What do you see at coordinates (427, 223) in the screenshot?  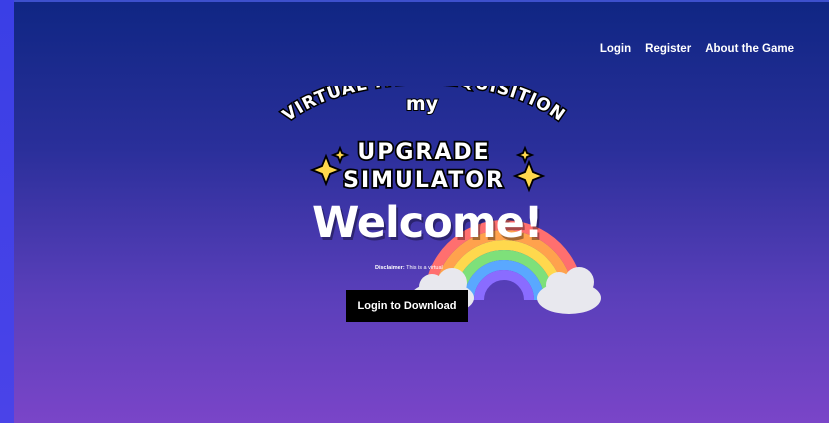 I see `welcome-heading: Welcome!` at bounding box center [427, 223].